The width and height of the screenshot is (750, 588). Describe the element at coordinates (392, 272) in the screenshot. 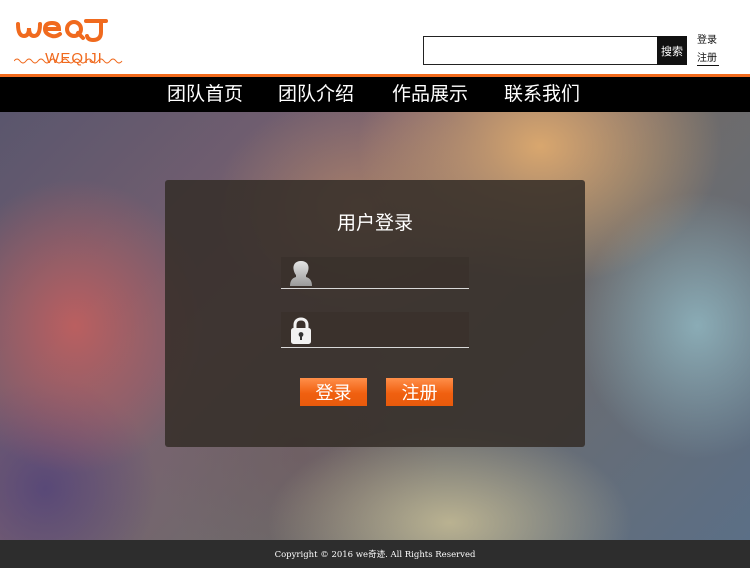

I see `username-input` at that location.